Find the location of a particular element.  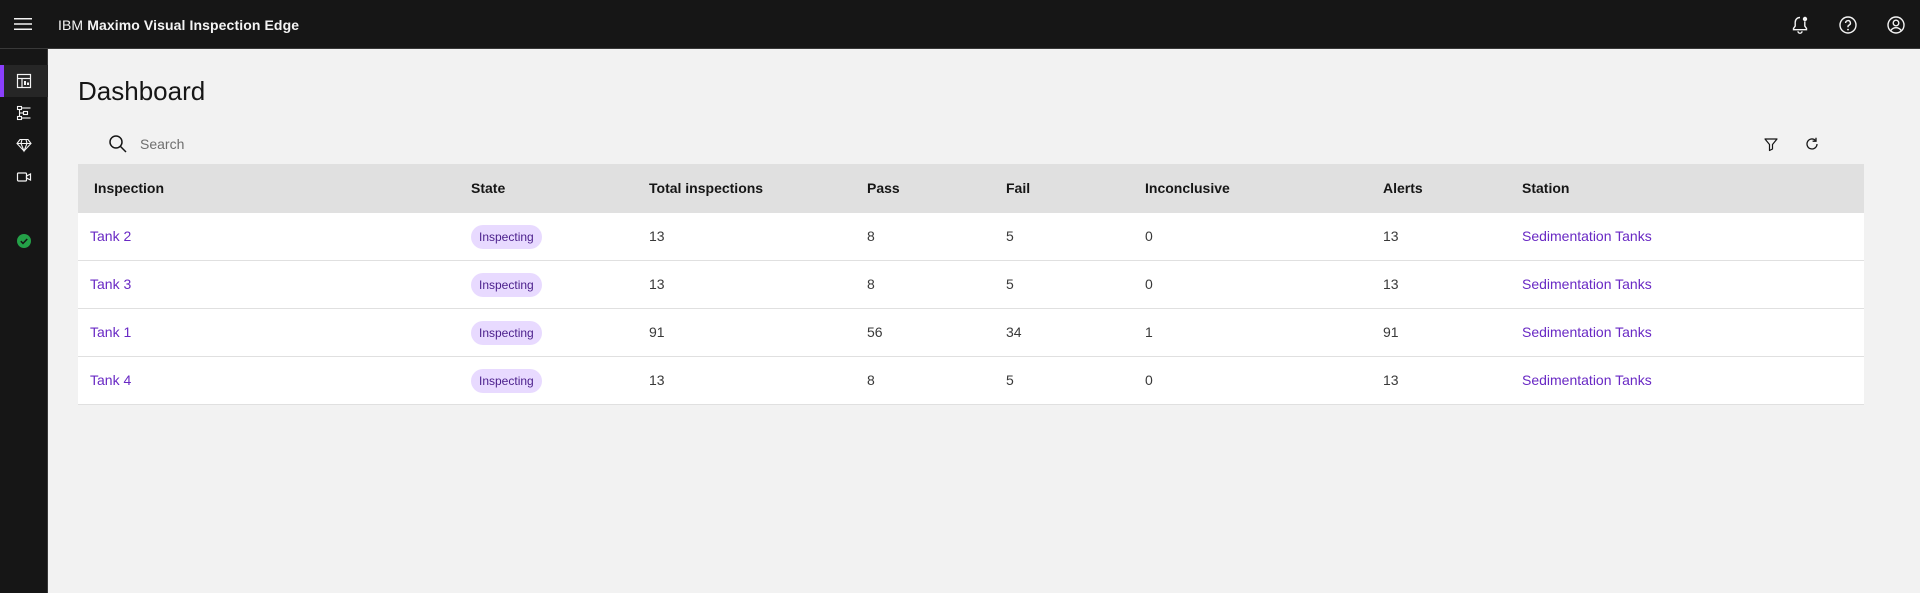

nav-item-models is located at coordinates (24, 145).